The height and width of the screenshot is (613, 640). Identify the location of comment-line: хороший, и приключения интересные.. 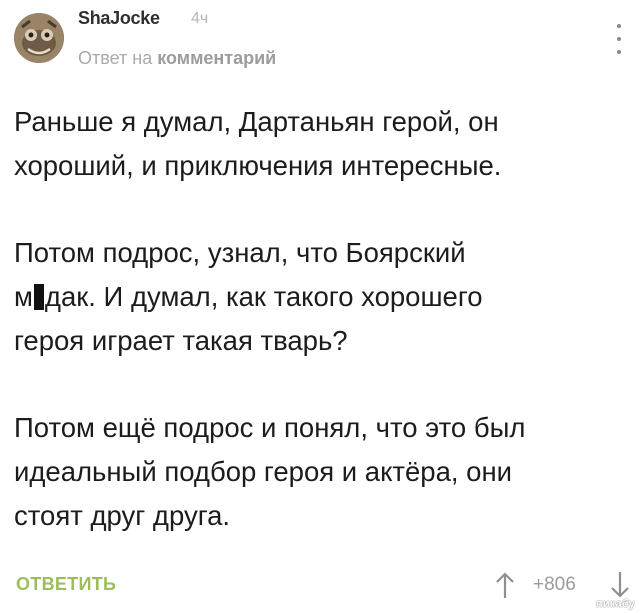
(258, 165).